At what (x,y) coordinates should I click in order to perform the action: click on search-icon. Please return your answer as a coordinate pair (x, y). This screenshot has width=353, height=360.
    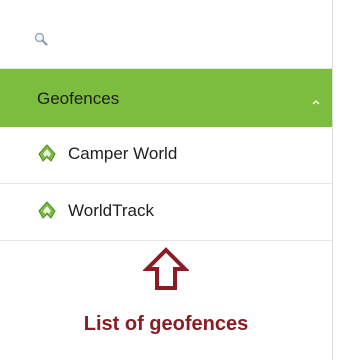
    Looking at the image, I should click on (41, 39).